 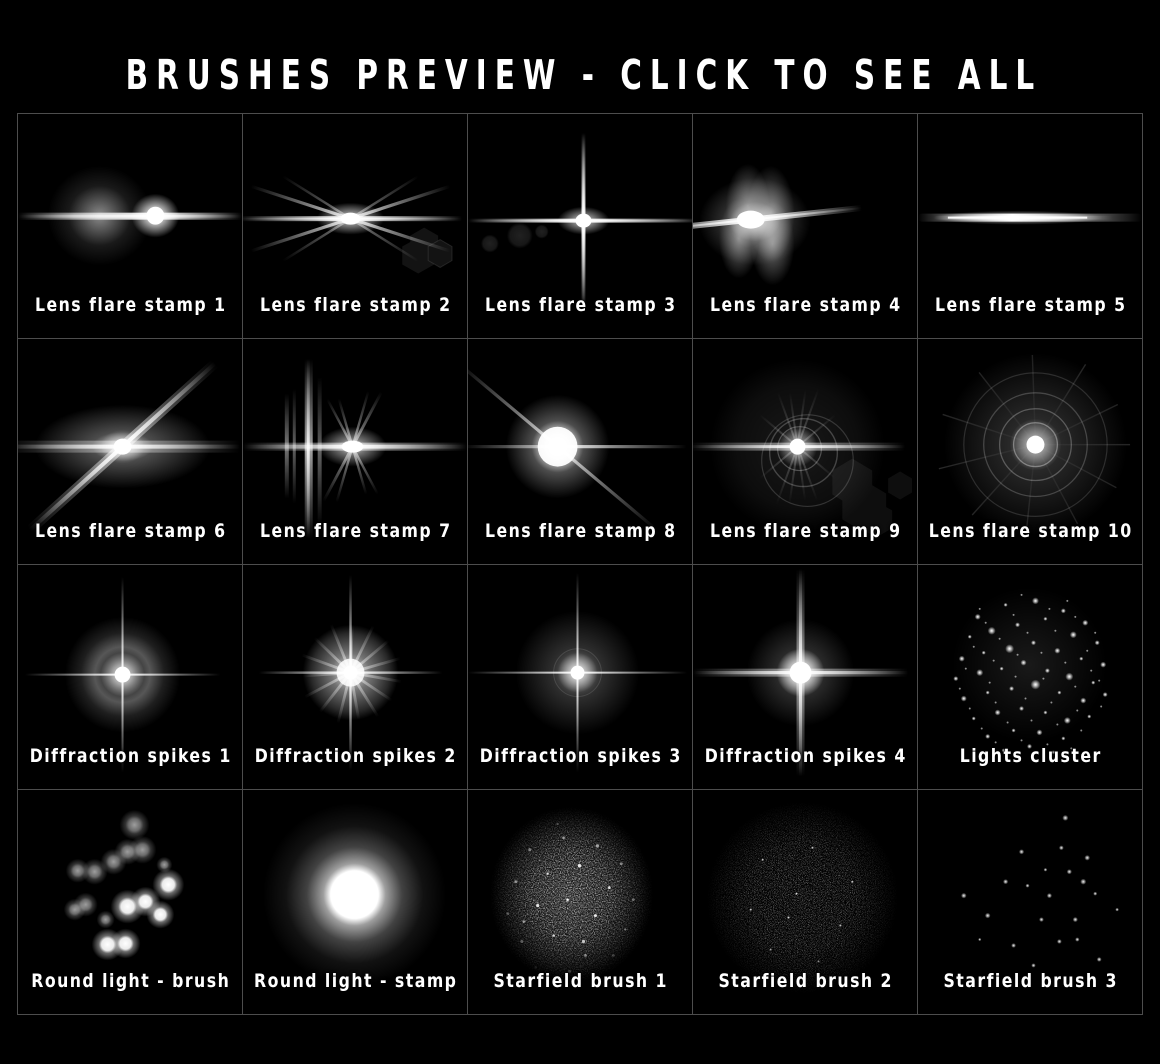 I want to click on brush-cell-label: Lens flare stamp 3, so click(x=580, y=305).